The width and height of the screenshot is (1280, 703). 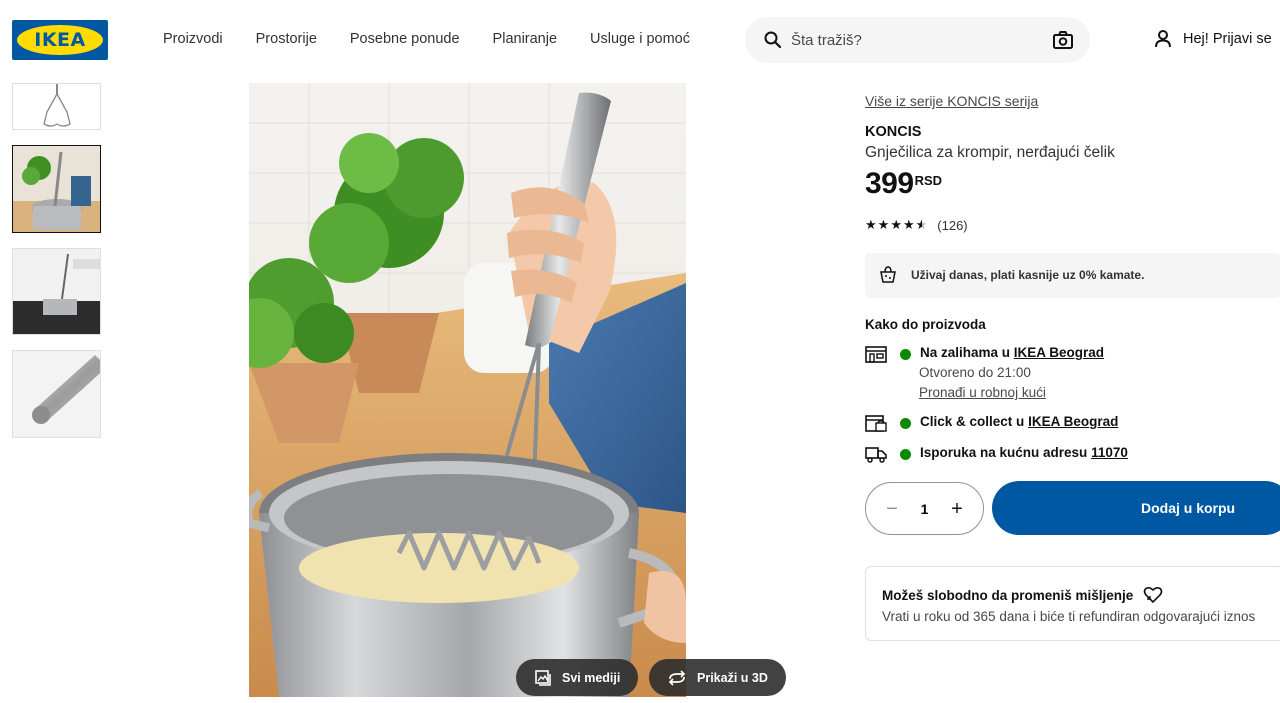 I want to click on nav-item-services: Usluge i pomoć, so click(x=640, y=39).